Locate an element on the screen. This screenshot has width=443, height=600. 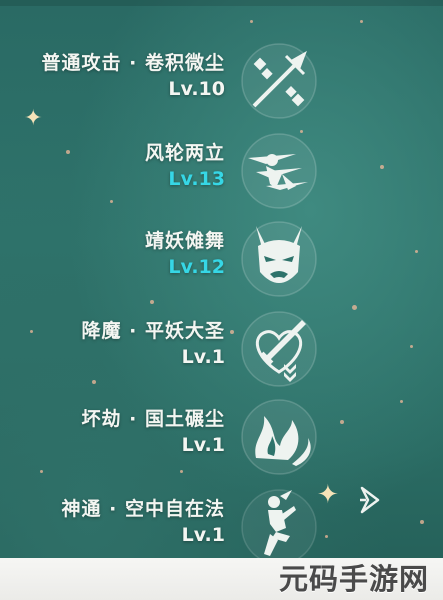
talent-name: 神通 · 空中自在法 is located at coordinates (143, 509).